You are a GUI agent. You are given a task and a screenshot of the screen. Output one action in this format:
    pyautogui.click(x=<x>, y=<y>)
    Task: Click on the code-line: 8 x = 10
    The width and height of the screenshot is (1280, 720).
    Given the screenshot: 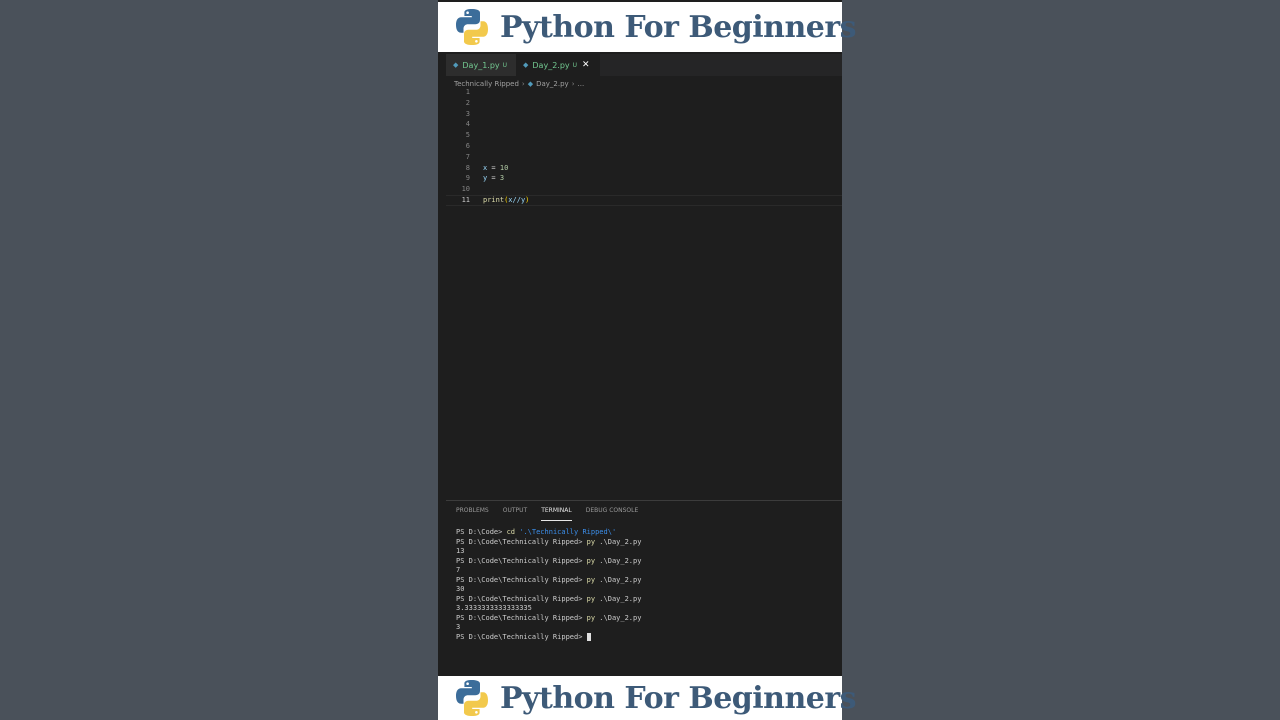 What is the action you would take?
    pyautogui.click(x=644, y=168)
    